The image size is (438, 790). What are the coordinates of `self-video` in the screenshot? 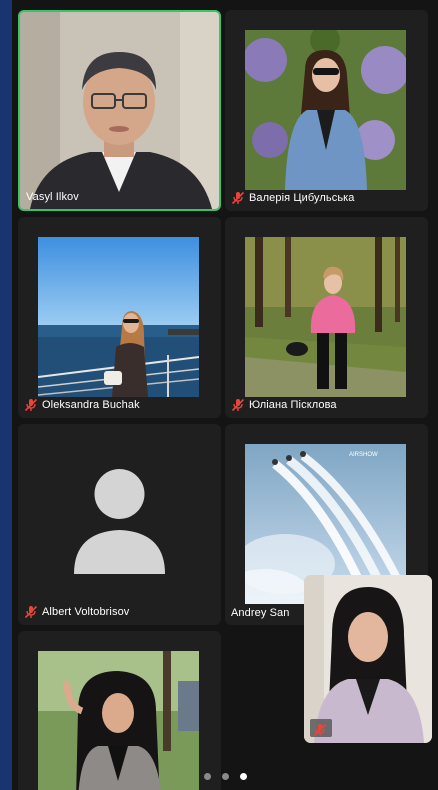 It's located at (368, 659).